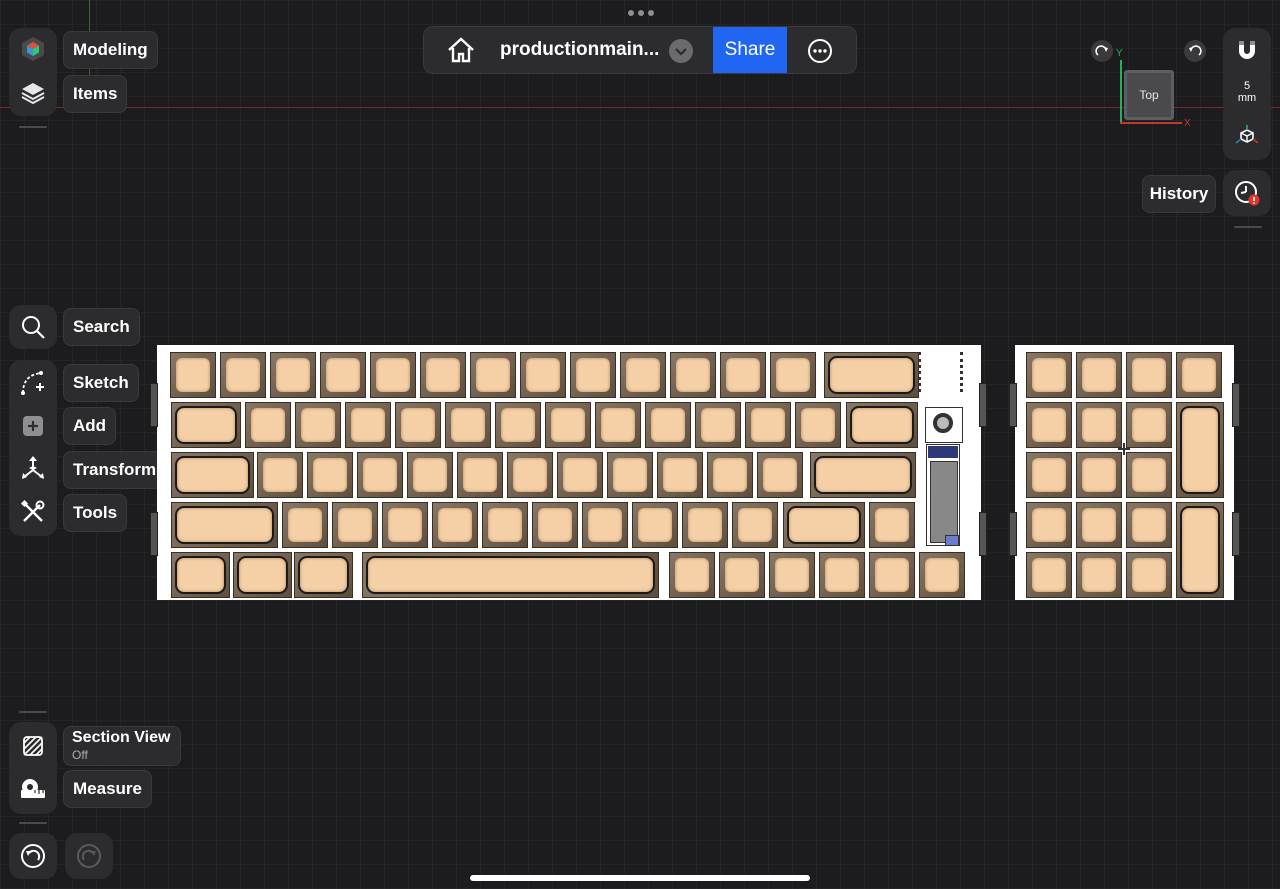 The height and width of the screenshot is (889, 1280). I want to click on more-options-button, so click(820, 51).